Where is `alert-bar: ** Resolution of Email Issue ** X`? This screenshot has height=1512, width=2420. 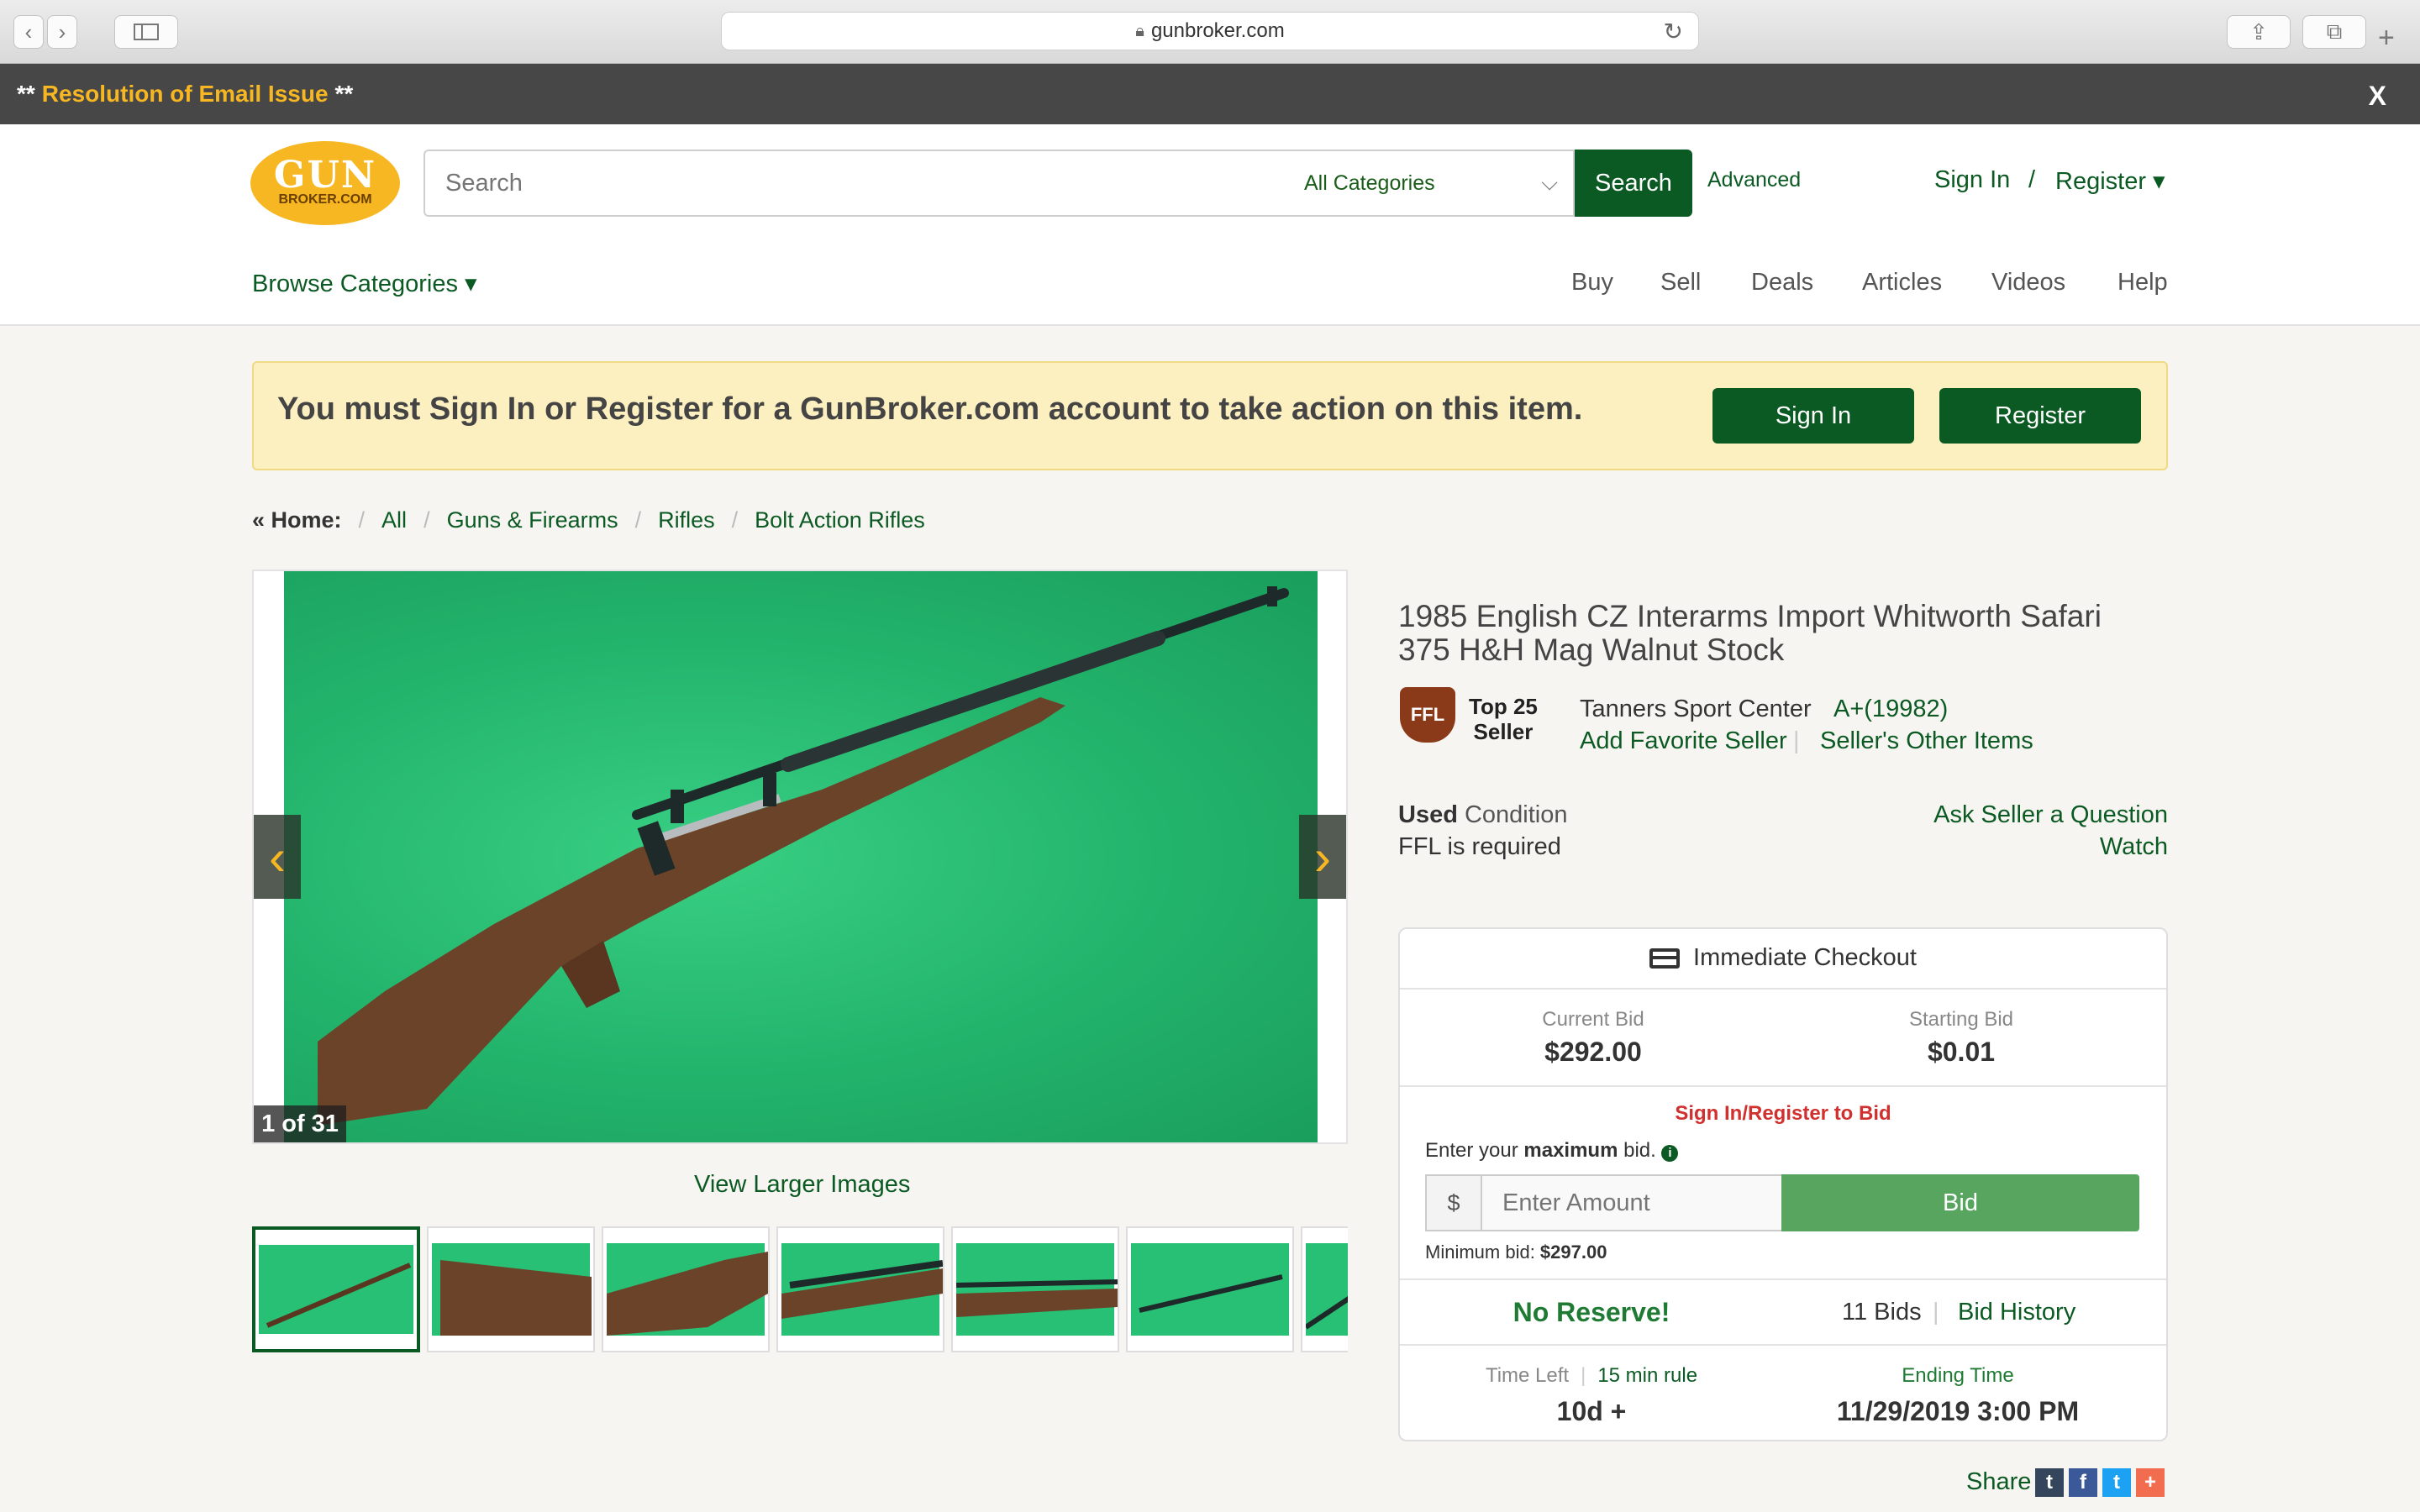 alert-bar: ** Resolution of Email Issue ** X is located at coordinates (1210, 94).